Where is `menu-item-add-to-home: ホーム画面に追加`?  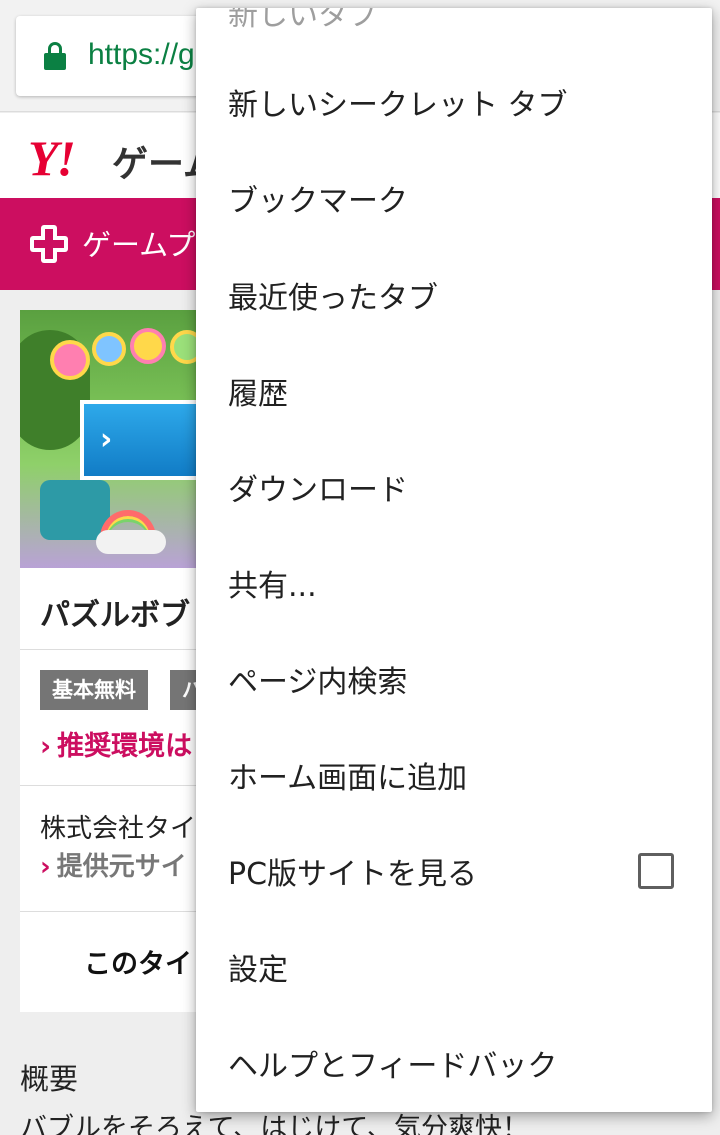
menu-item-add-to-home: ホーム画面に追加 is located at coordinates (454, 775).